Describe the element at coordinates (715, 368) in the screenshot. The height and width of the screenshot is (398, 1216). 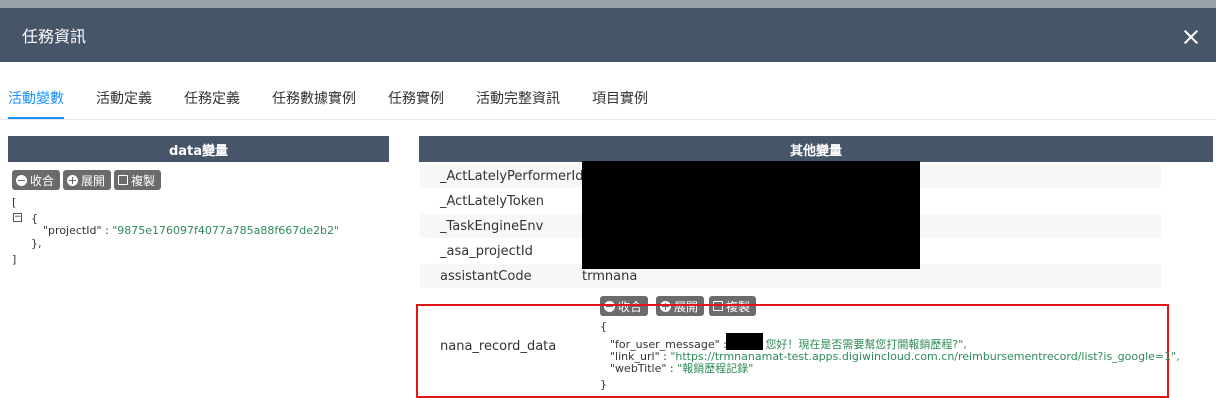
I see `json-value-webtitle: "報銷歷程記錄"` at that location.